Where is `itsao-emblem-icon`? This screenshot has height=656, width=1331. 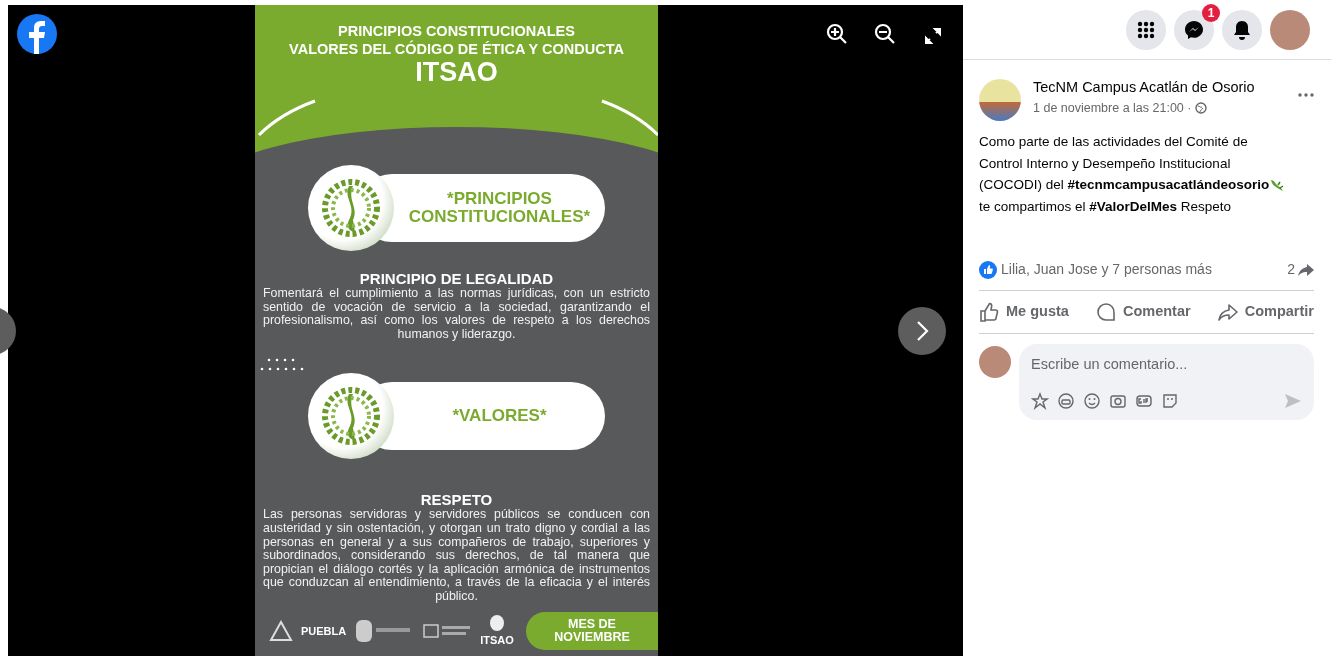 itsao-emblem-icon is located at coordinates (497, 622).